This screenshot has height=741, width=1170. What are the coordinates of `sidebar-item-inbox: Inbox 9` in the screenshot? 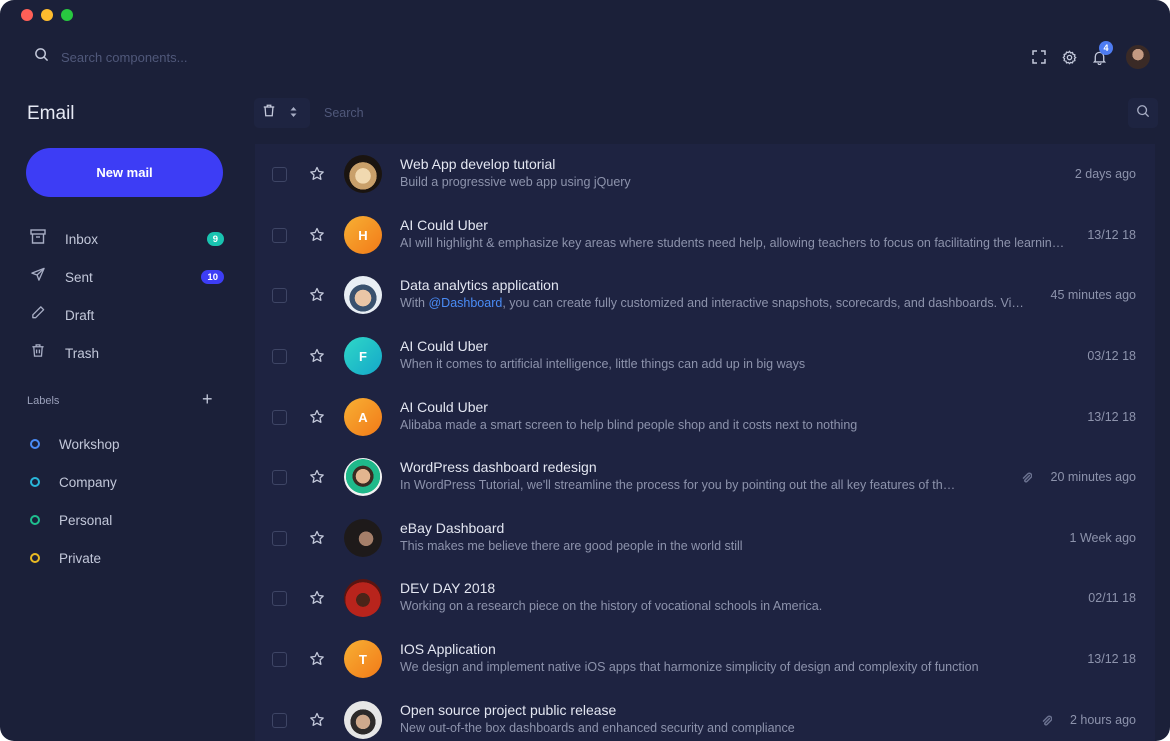 It's located at (127, 239).